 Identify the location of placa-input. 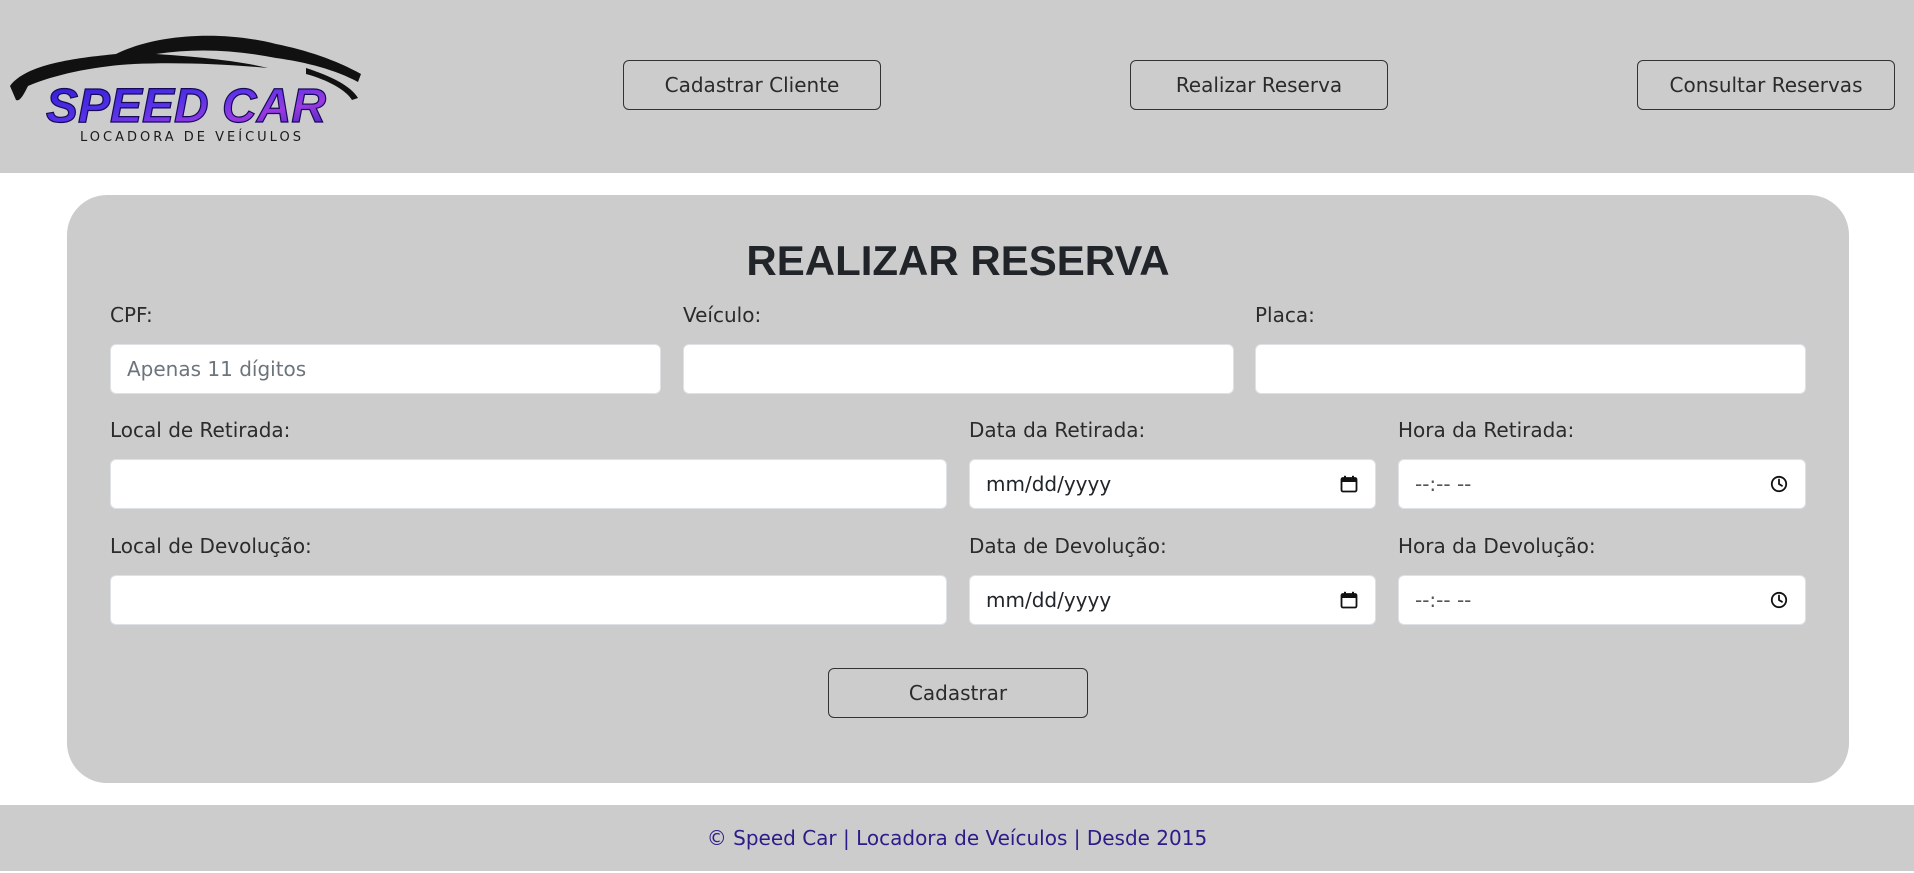
(1530, 369).